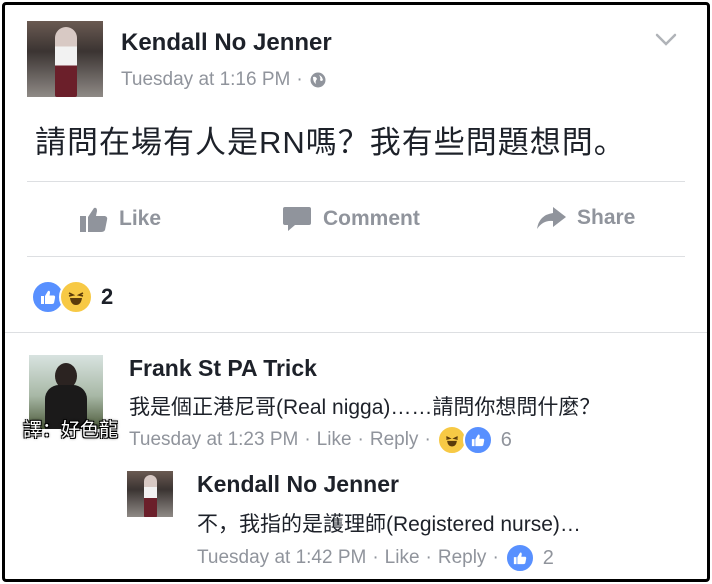  I want to click on comment-reaction-count: 6, so click(506, 440).